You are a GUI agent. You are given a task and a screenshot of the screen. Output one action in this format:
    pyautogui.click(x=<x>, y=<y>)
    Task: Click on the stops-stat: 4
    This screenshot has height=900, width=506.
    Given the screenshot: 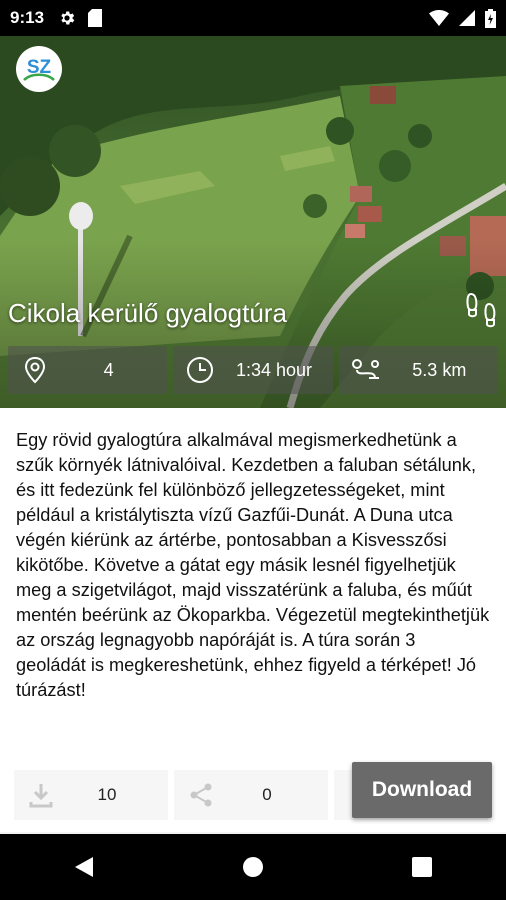 What is the action you would take?
    pyautogui.click(x=88, y=370)
    